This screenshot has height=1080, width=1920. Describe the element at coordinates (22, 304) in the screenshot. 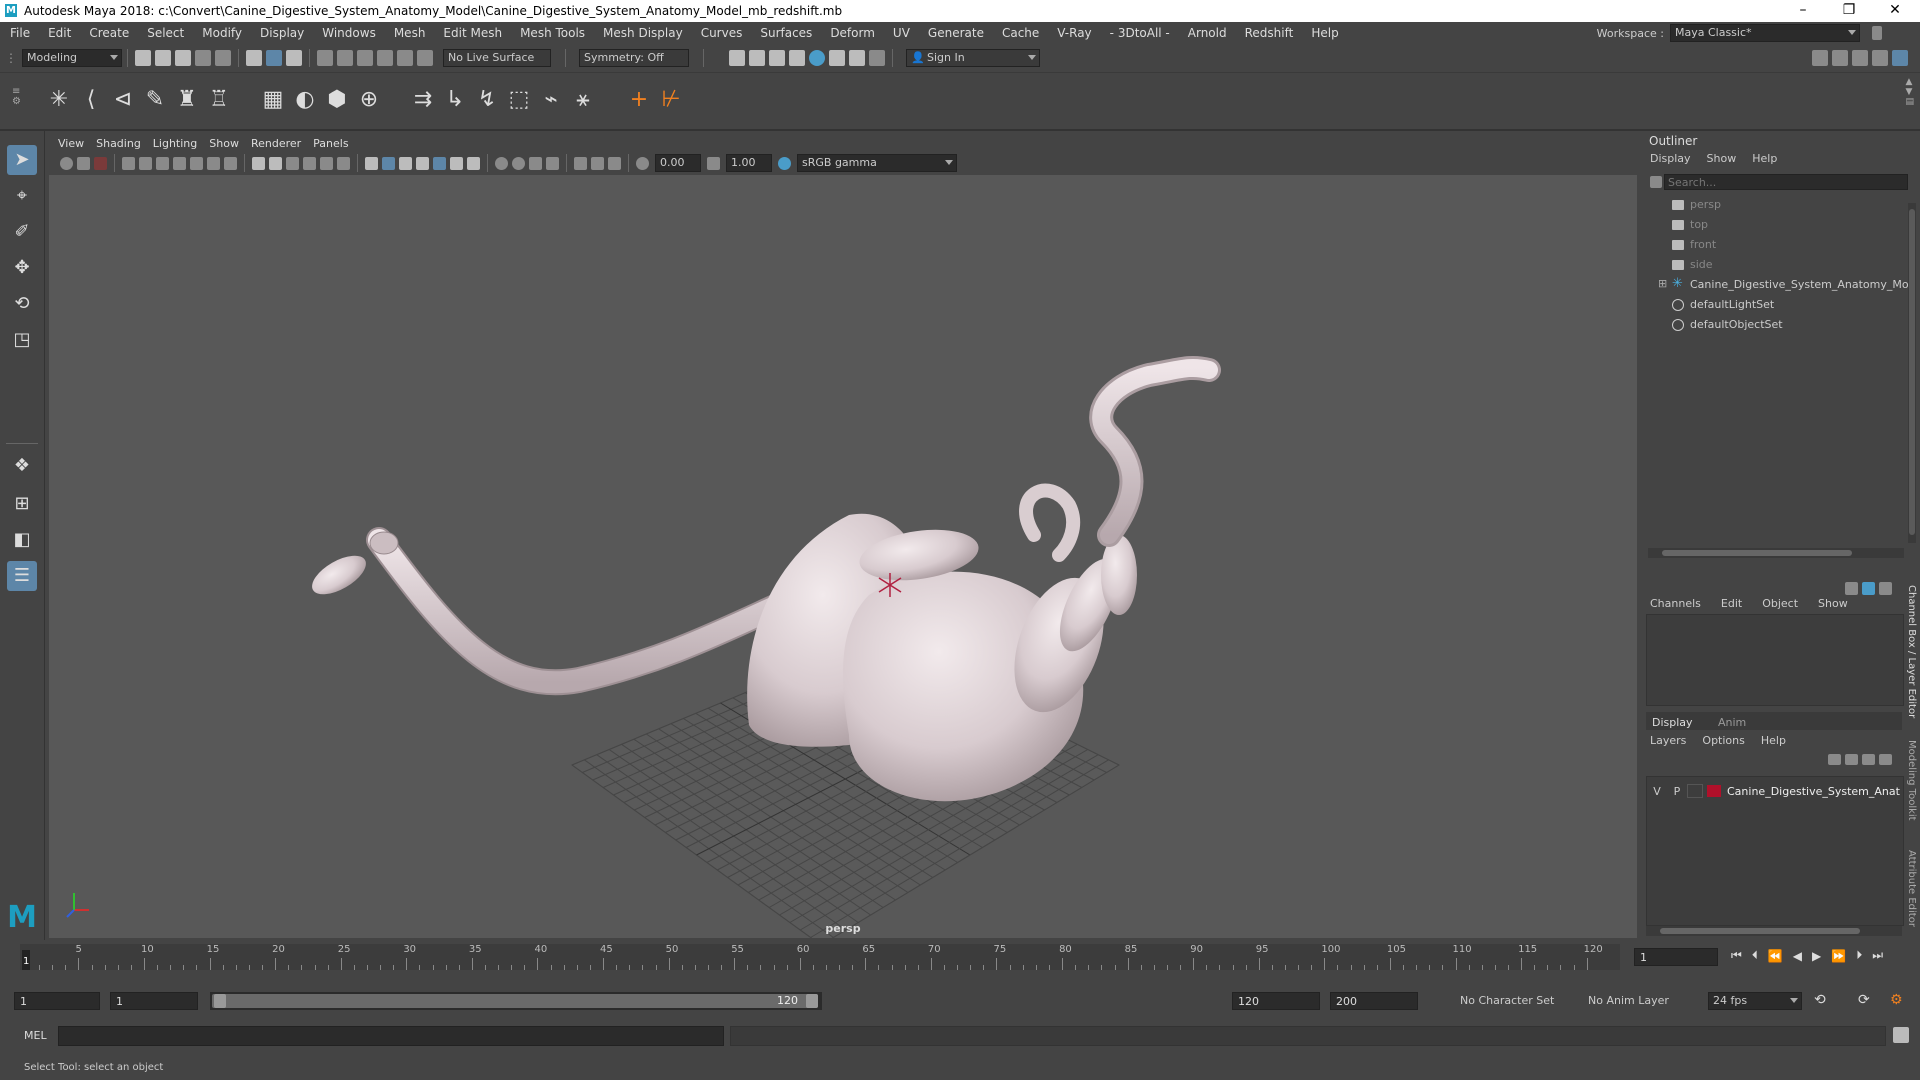

I see `rotate-tool-icon: ⟲` at that location.